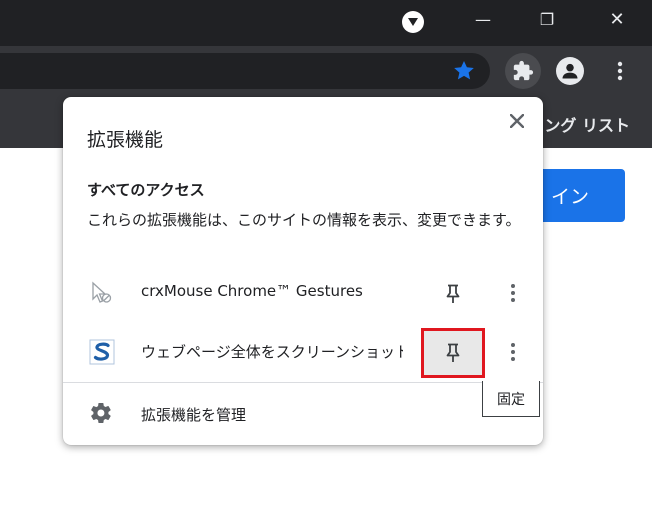 This screenshot has width=652, height=525. I want to click on extension-row-crxmouse: crxMouse Chrome™ Gestures, so click(303, 293).